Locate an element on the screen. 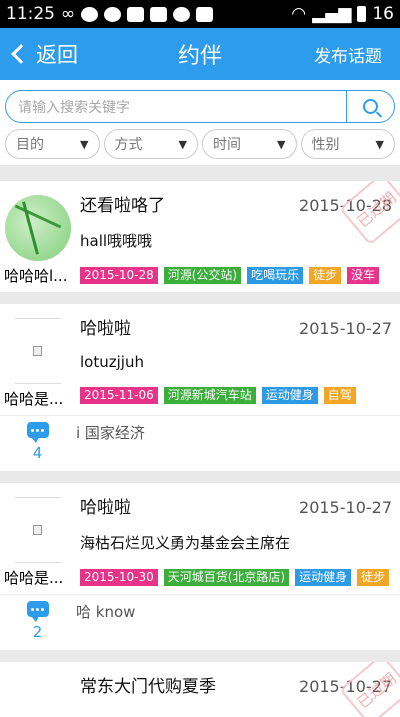  latest-comment: i 国家经济 is located at coordinates (110, 433).